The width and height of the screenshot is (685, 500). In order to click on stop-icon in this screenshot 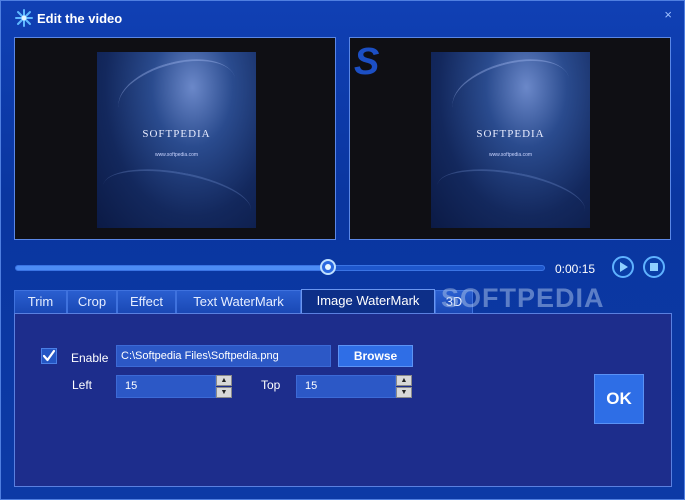, I will do `click(654, 267)`.